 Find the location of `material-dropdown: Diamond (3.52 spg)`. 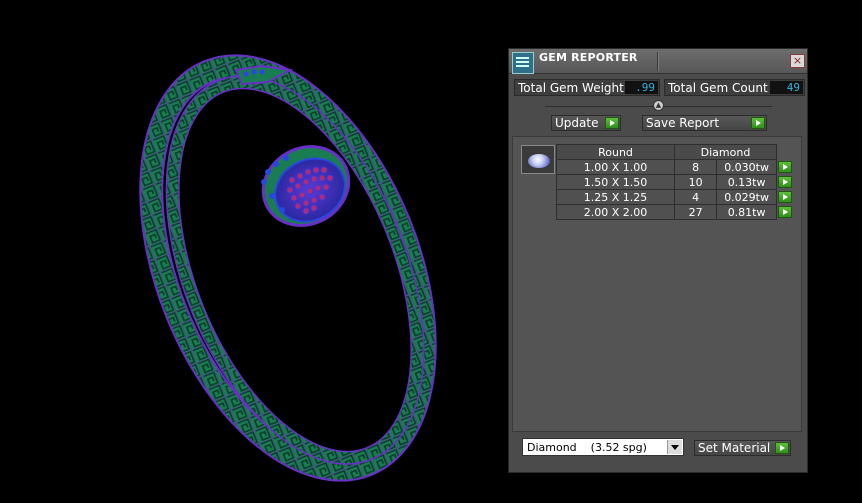

material-dropdown: Diamond (3.52 spg) is located at coordinates (603, 447).